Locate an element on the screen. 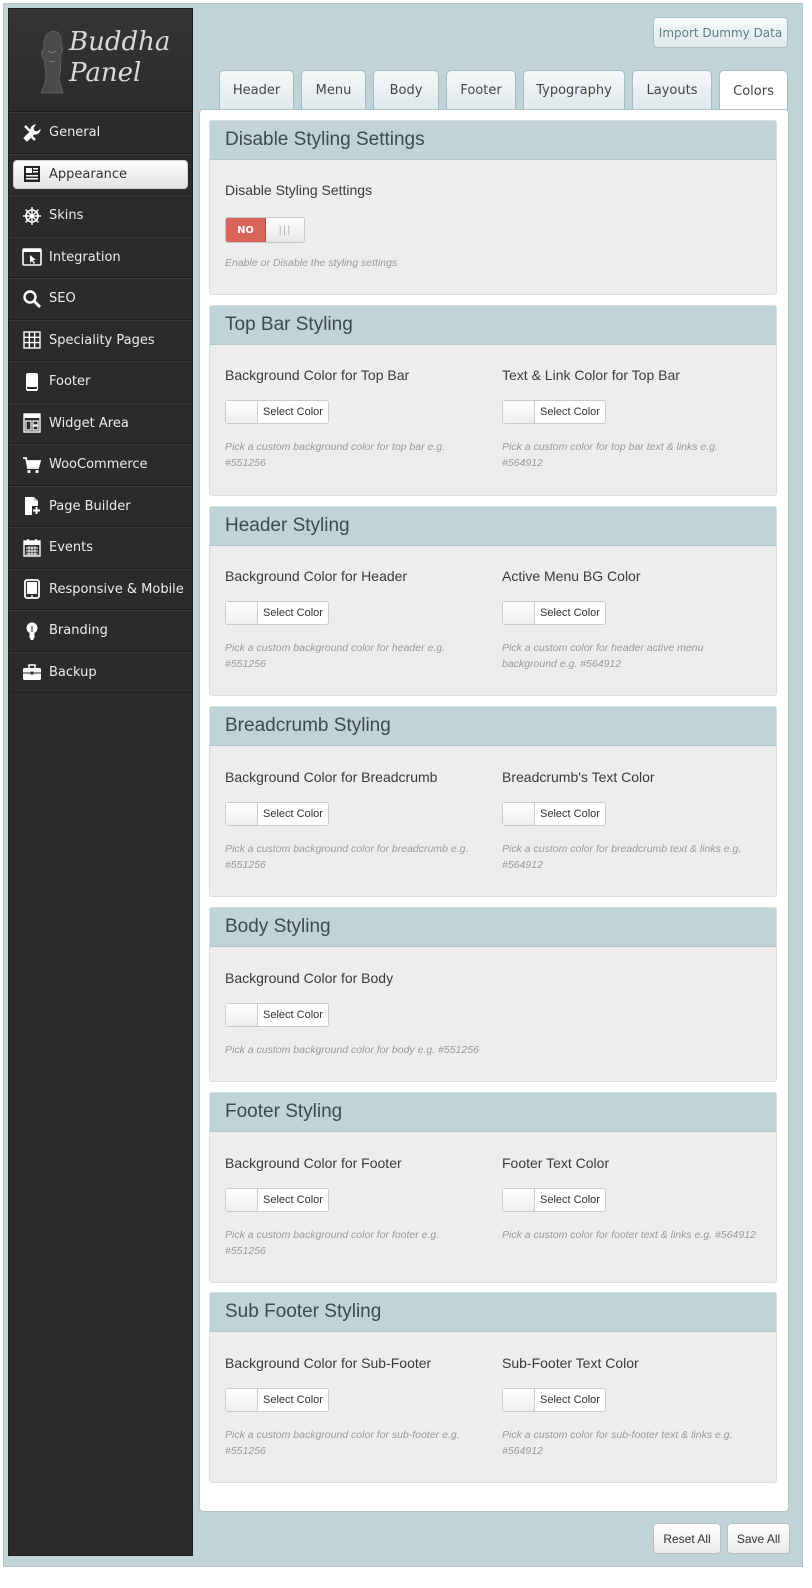 This screenshot has width=812, height=1588. section-title: Header Styling is located at coordinates (493, 526).